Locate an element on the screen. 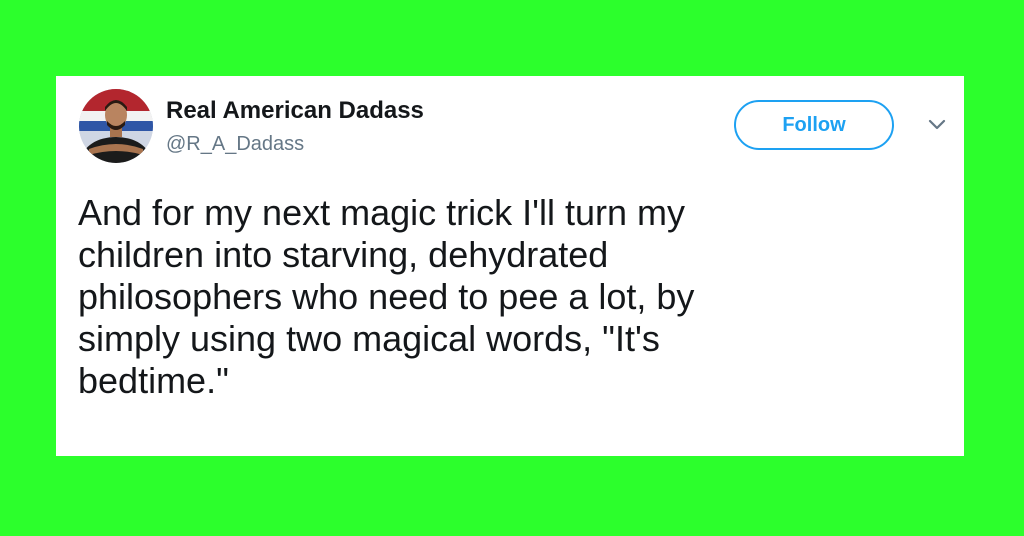  avatar-photo-icon is located at coordinates (116, 126).